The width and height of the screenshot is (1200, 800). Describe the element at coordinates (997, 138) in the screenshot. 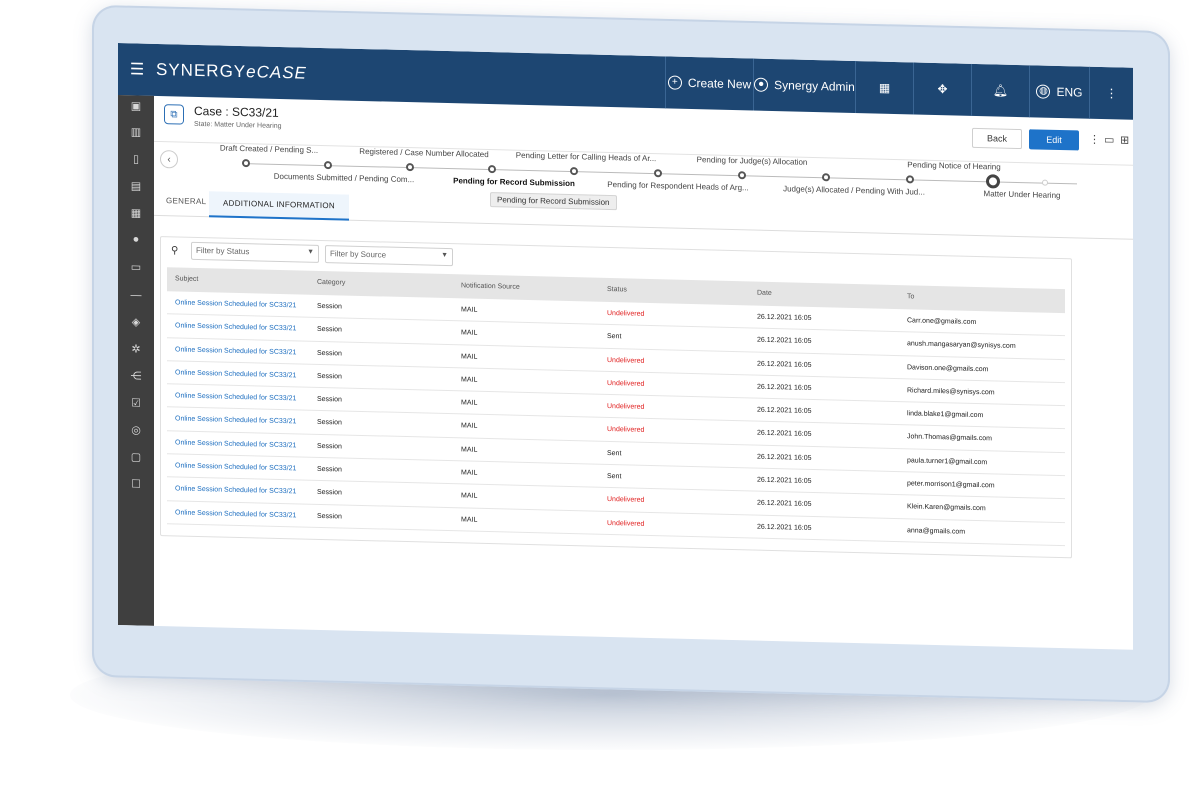

I see `back-button: Back` at that location.